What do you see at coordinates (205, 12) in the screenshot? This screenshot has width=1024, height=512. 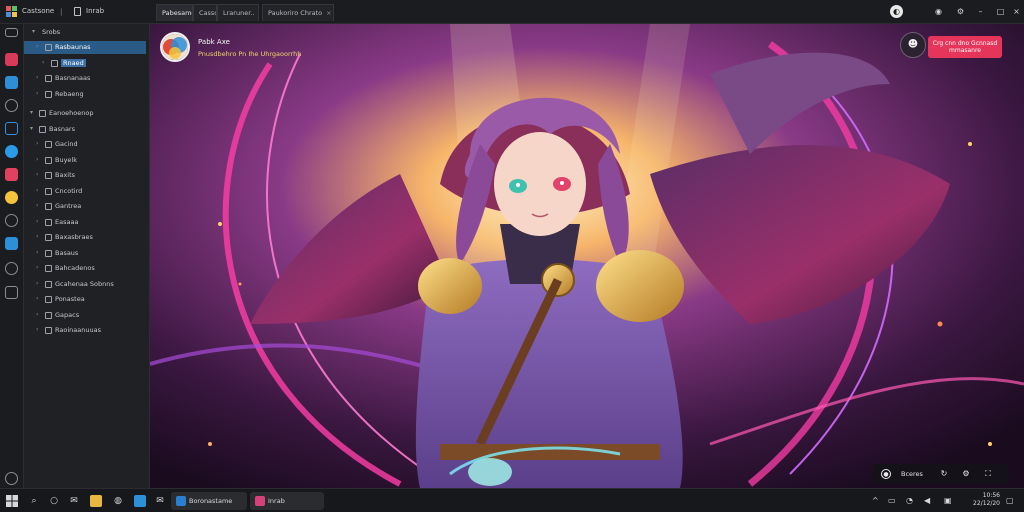 I see `tab-casso: Casso` at bounding box center [205, 12].